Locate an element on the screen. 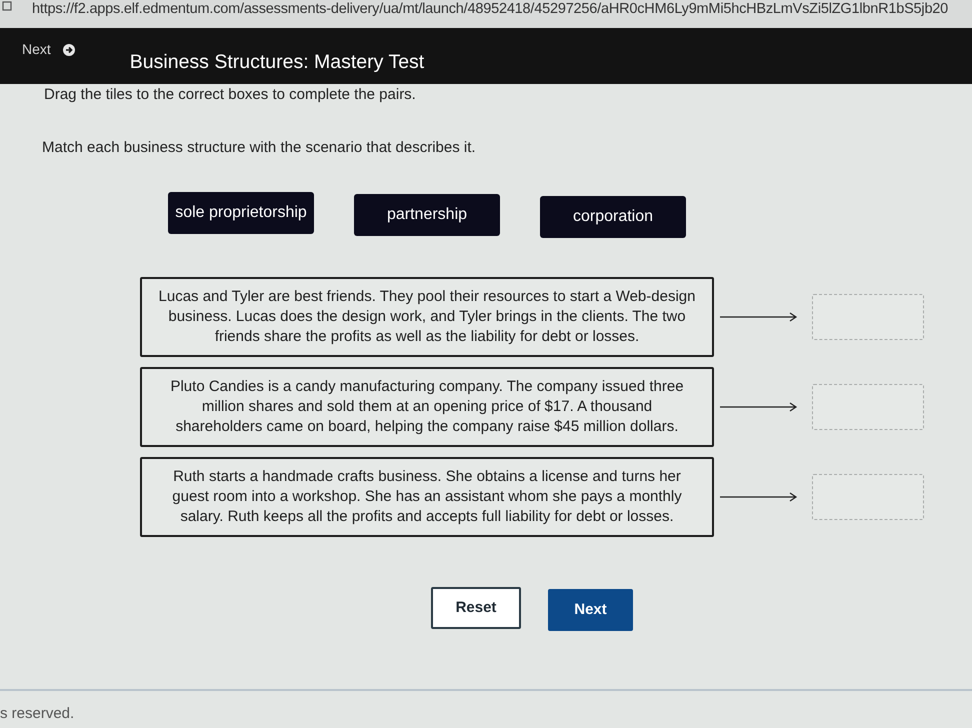  circle-arrow-icon is located at coordinates (68, 50).